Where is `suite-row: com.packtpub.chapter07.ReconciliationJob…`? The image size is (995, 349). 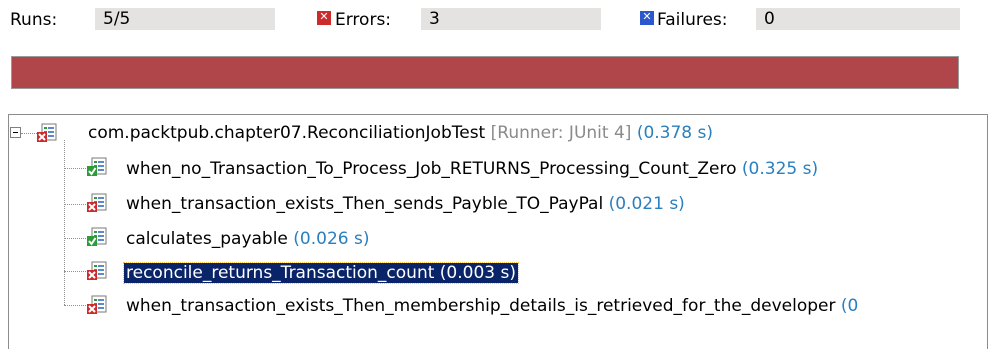
suite-row: com.packtpub.chapter07.ReconciliationJob… is located at coordinates (400, 133).